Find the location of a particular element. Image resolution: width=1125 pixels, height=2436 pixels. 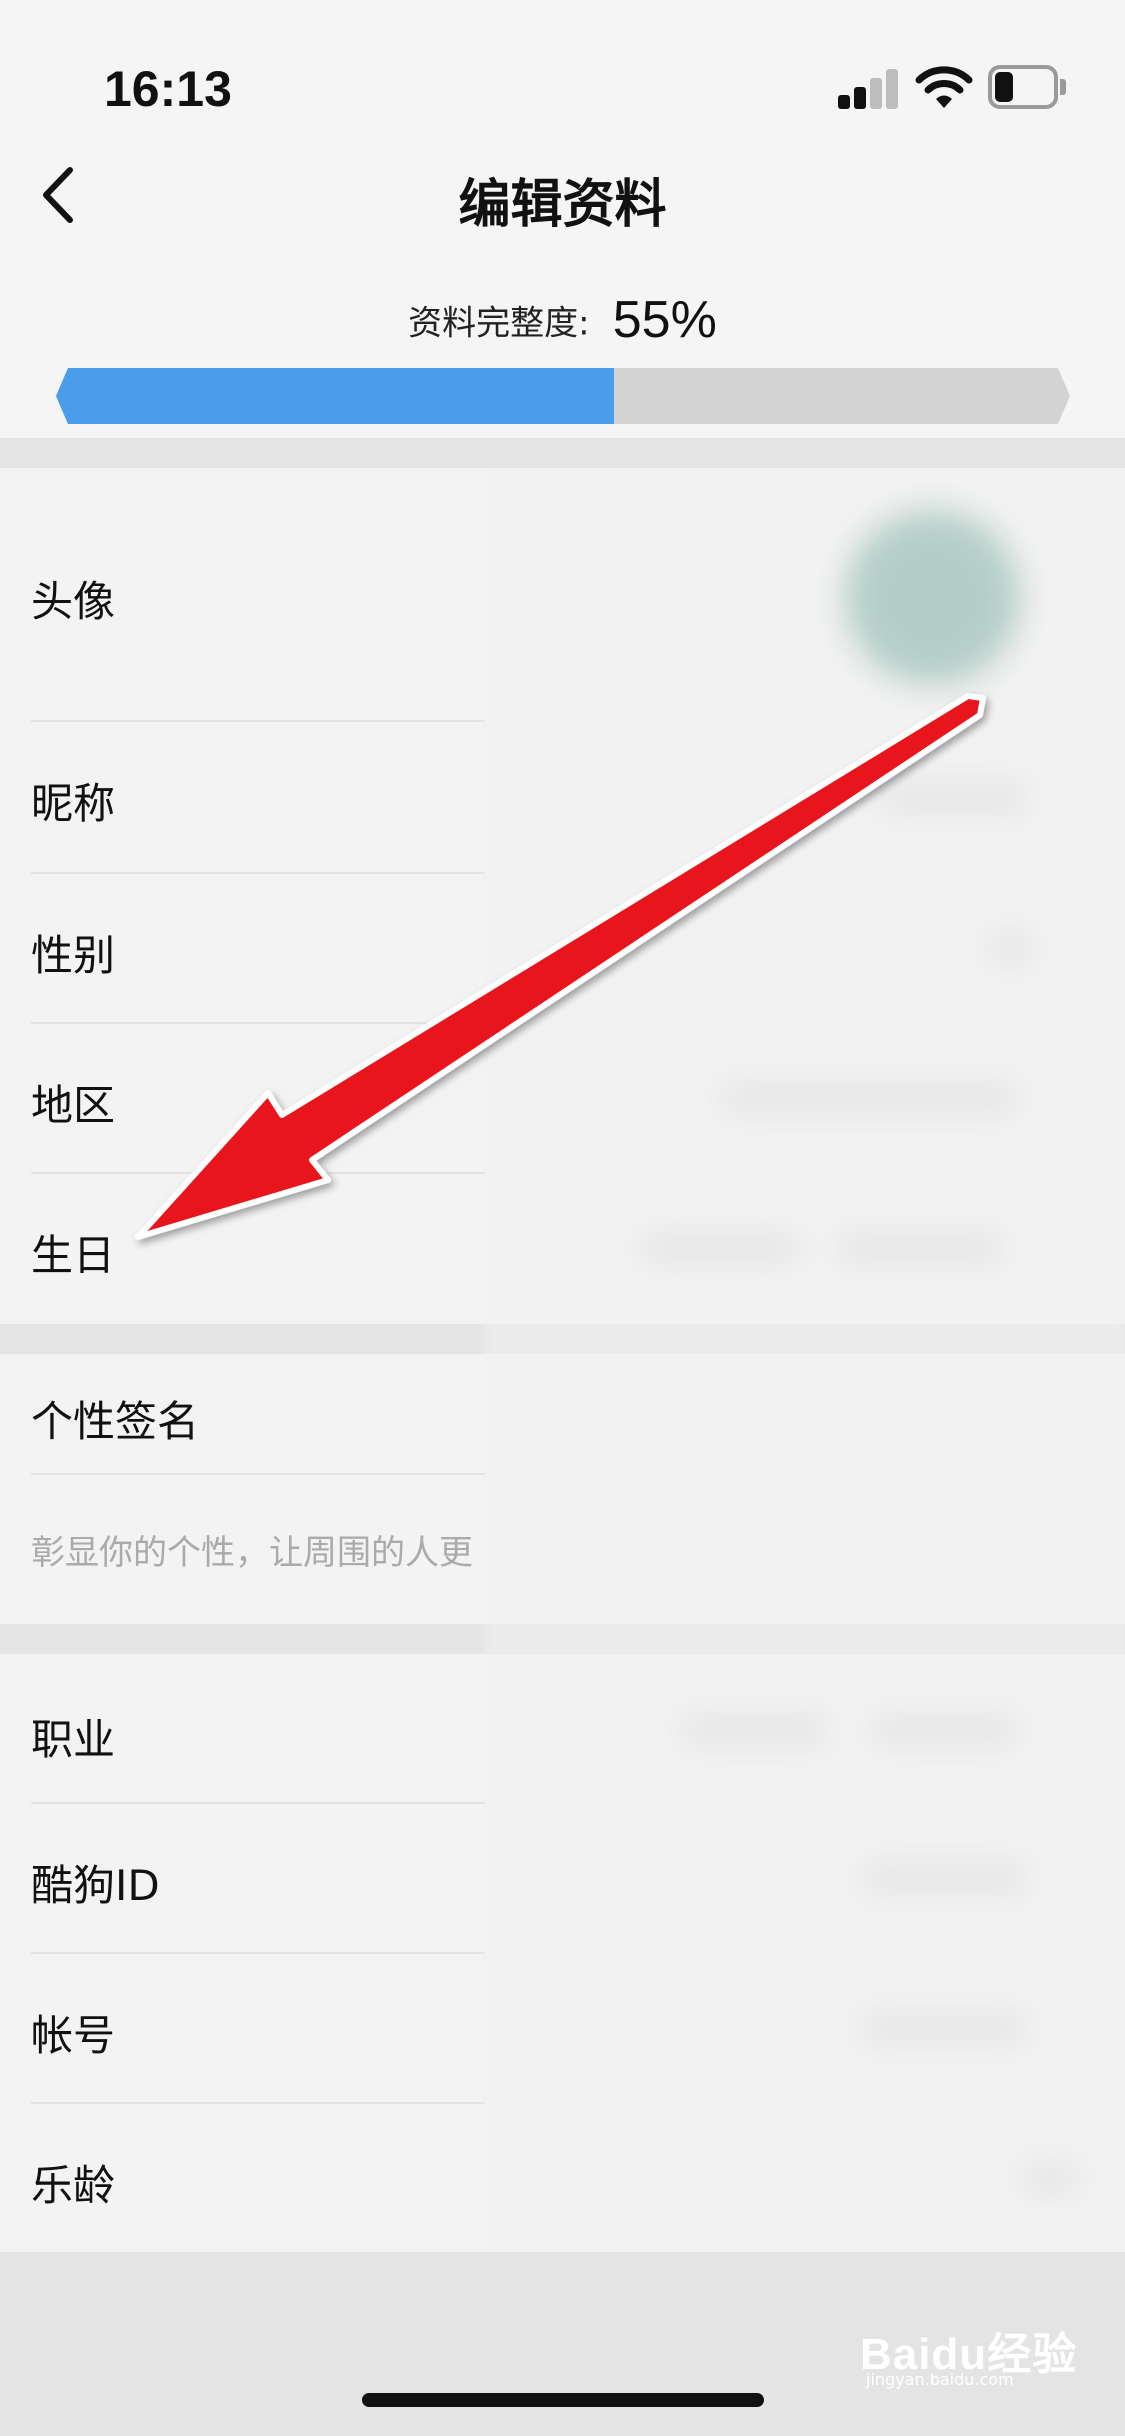

watermark: Baidu经验 jingyan.baidu.com is located at coordinates (970, 2350).